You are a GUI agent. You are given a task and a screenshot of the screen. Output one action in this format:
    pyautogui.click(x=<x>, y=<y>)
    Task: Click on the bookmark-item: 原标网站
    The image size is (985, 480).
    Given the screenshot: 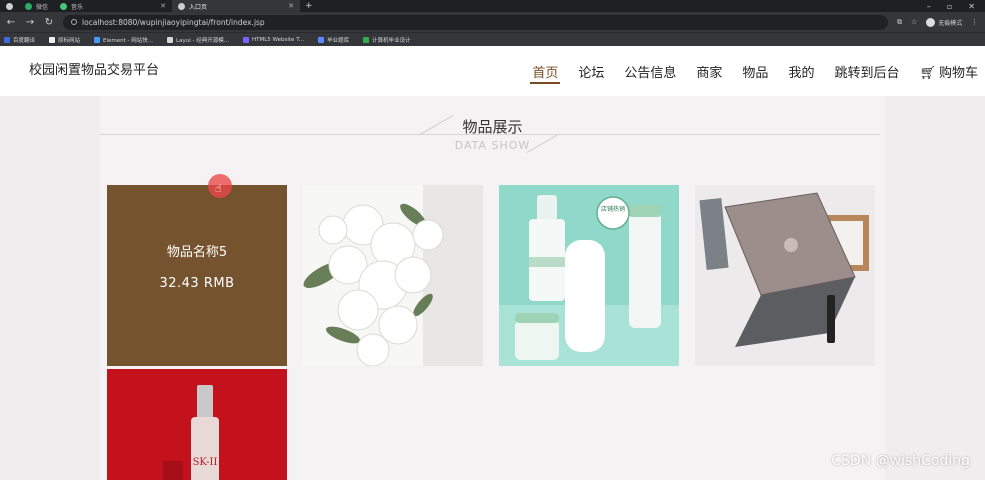 What is the action you would take?
    pyautogui.click(x=64, y=40)
    